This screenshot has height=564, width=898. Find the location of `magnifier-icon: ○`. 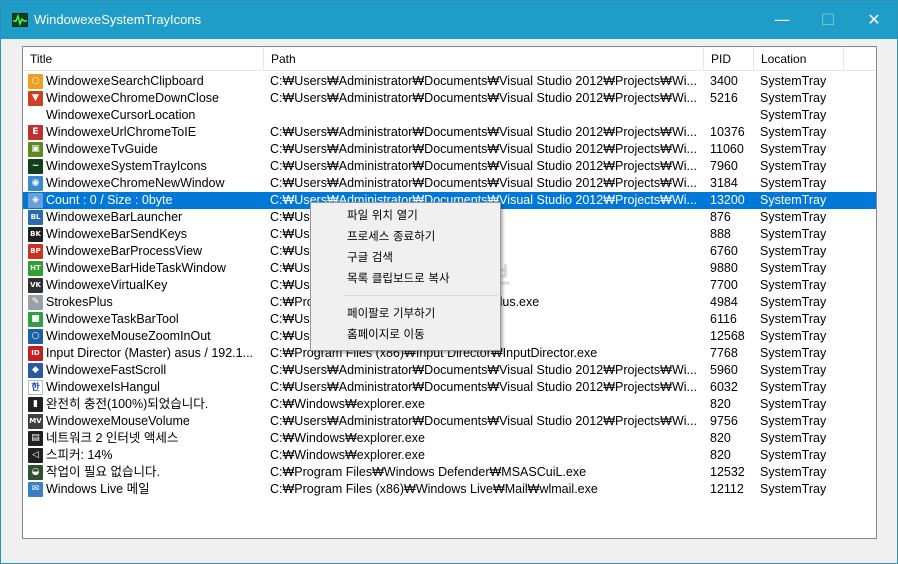

magnifier-icon: ○ is located at coordinates (35, 81).